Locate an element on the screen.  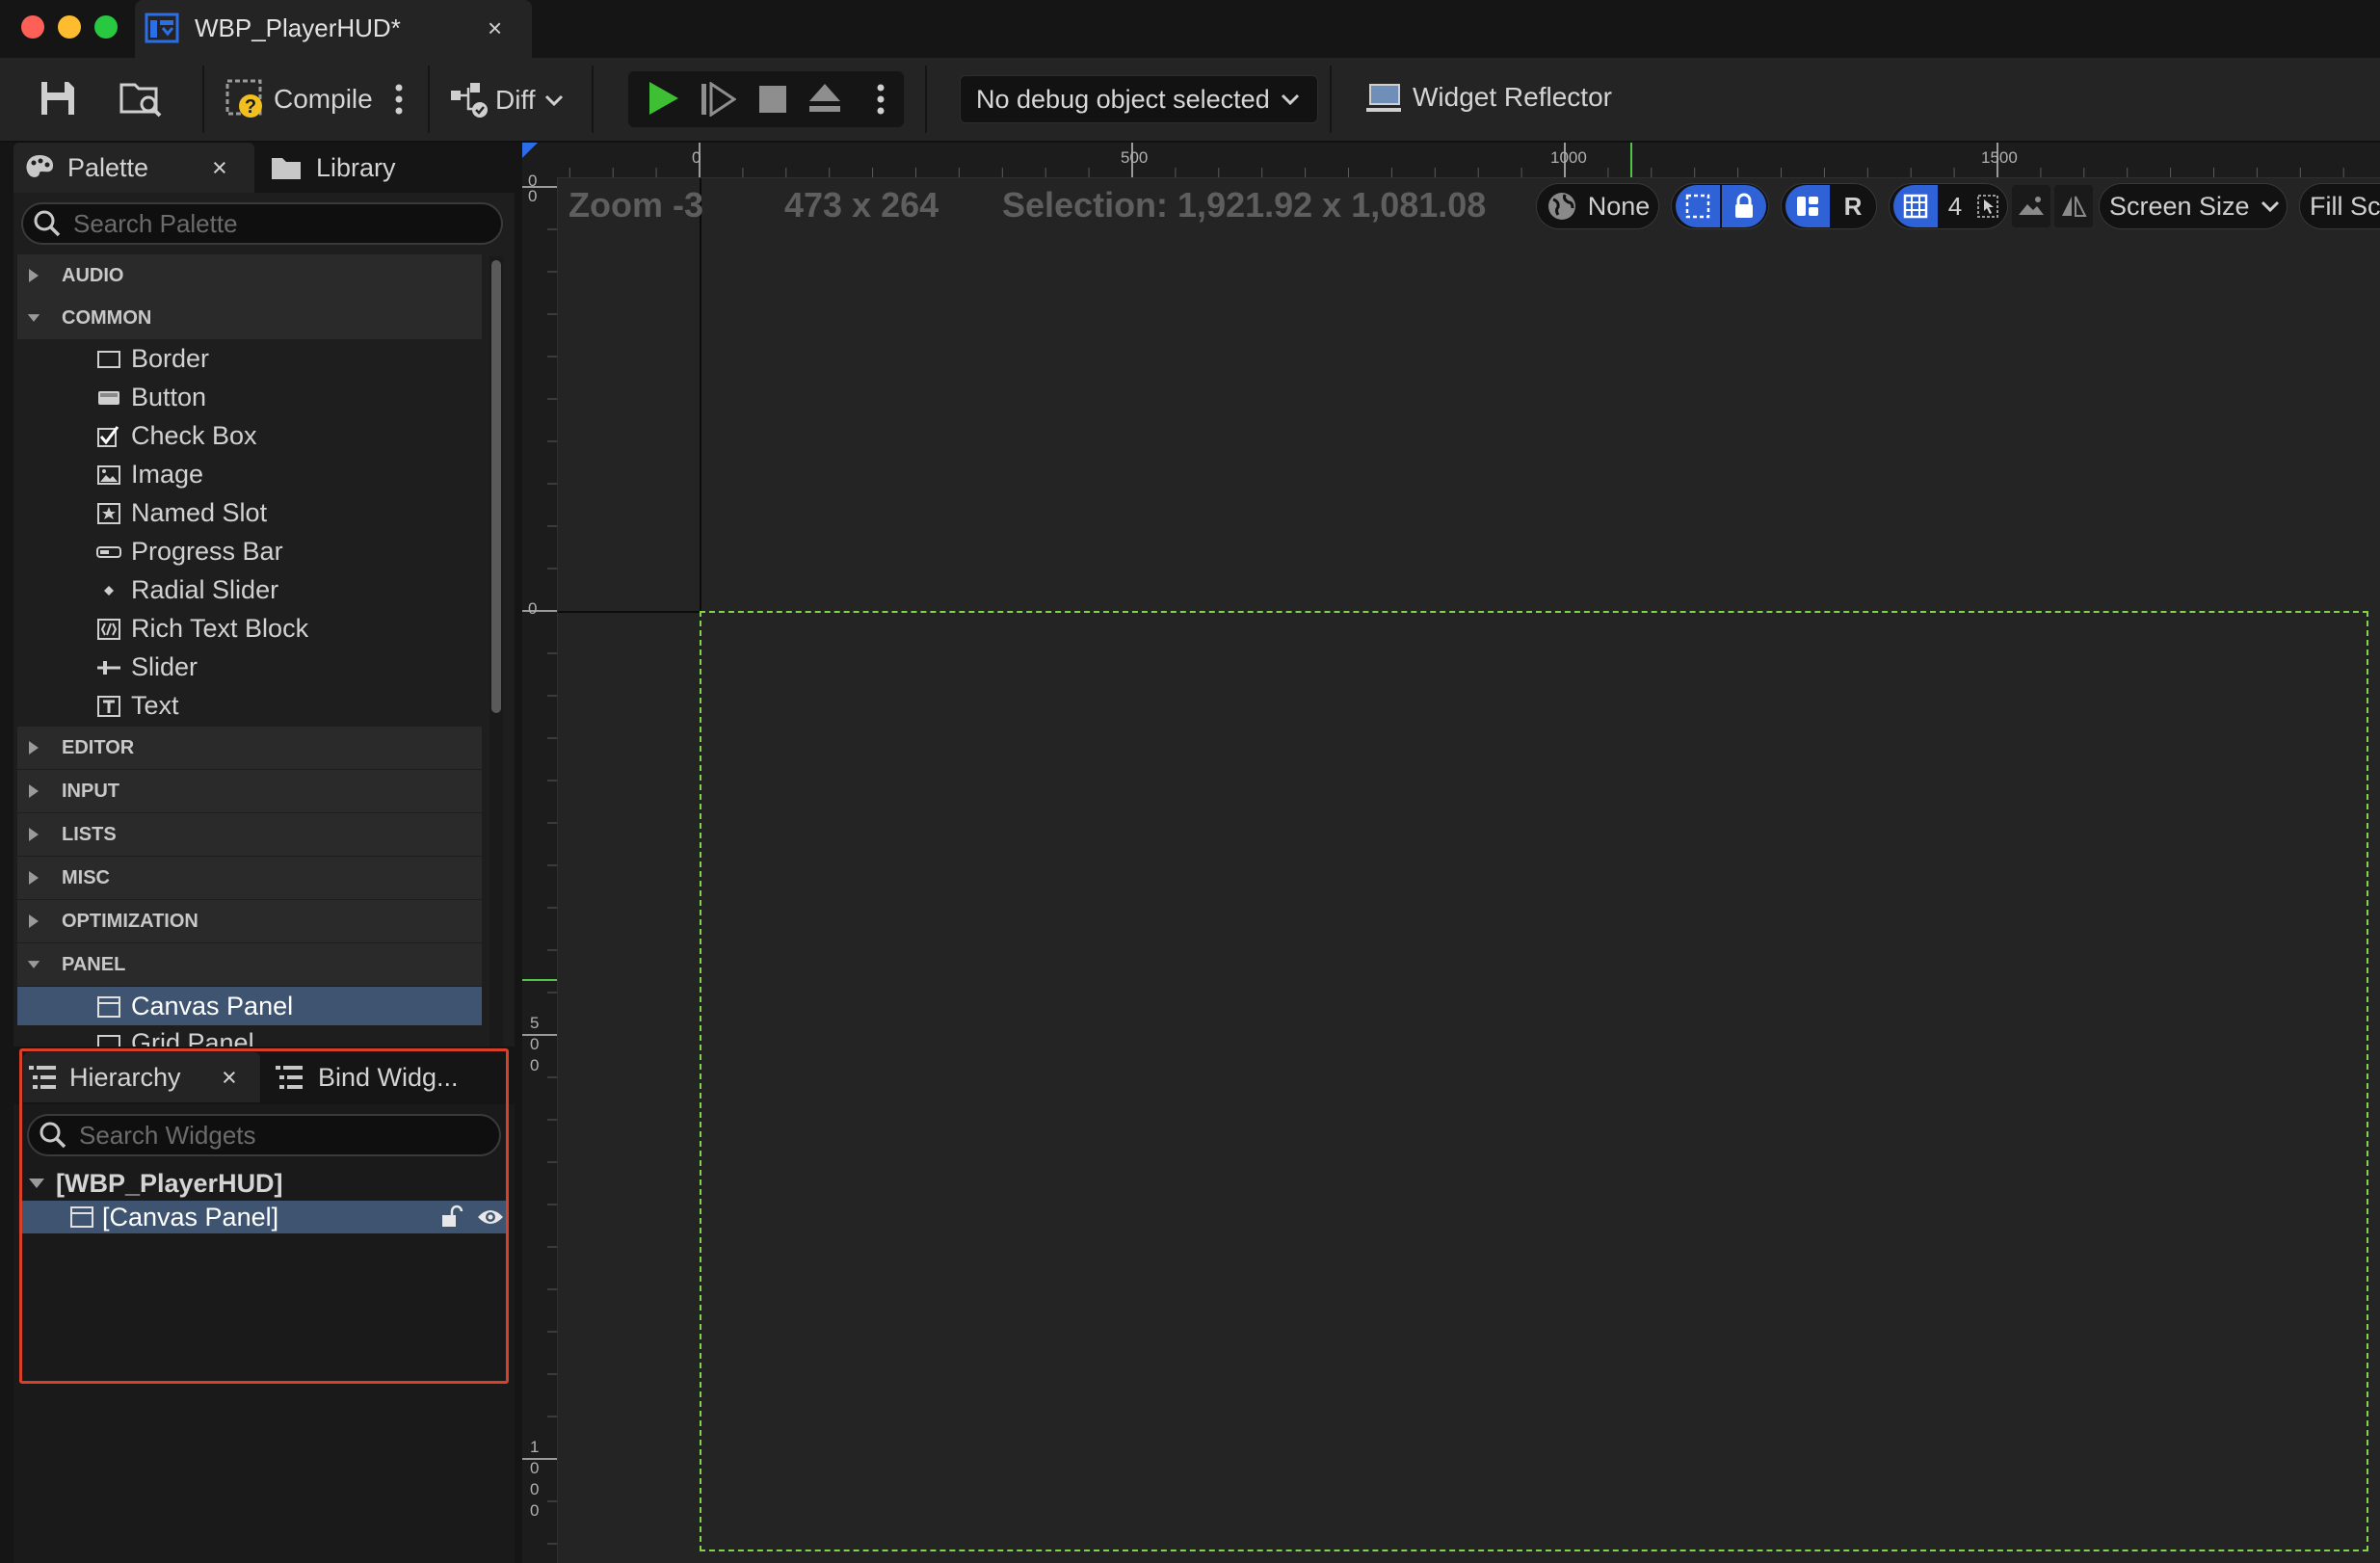
category-panel: PANEL is located at coordinates (250, 964).